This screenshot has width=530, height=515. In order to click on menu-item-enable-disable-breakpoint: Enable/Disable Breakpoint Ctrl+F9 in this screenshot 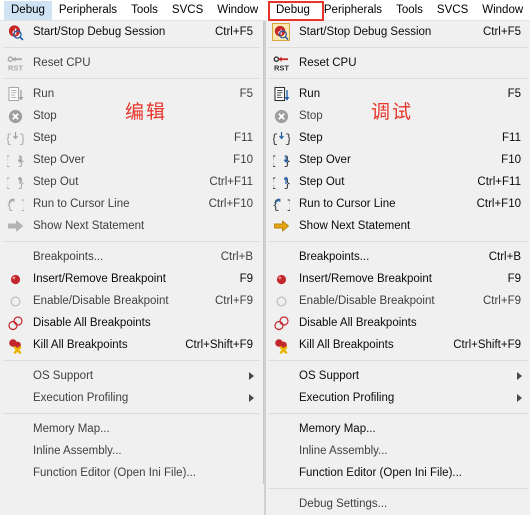, I will do `click(131, 301)`.